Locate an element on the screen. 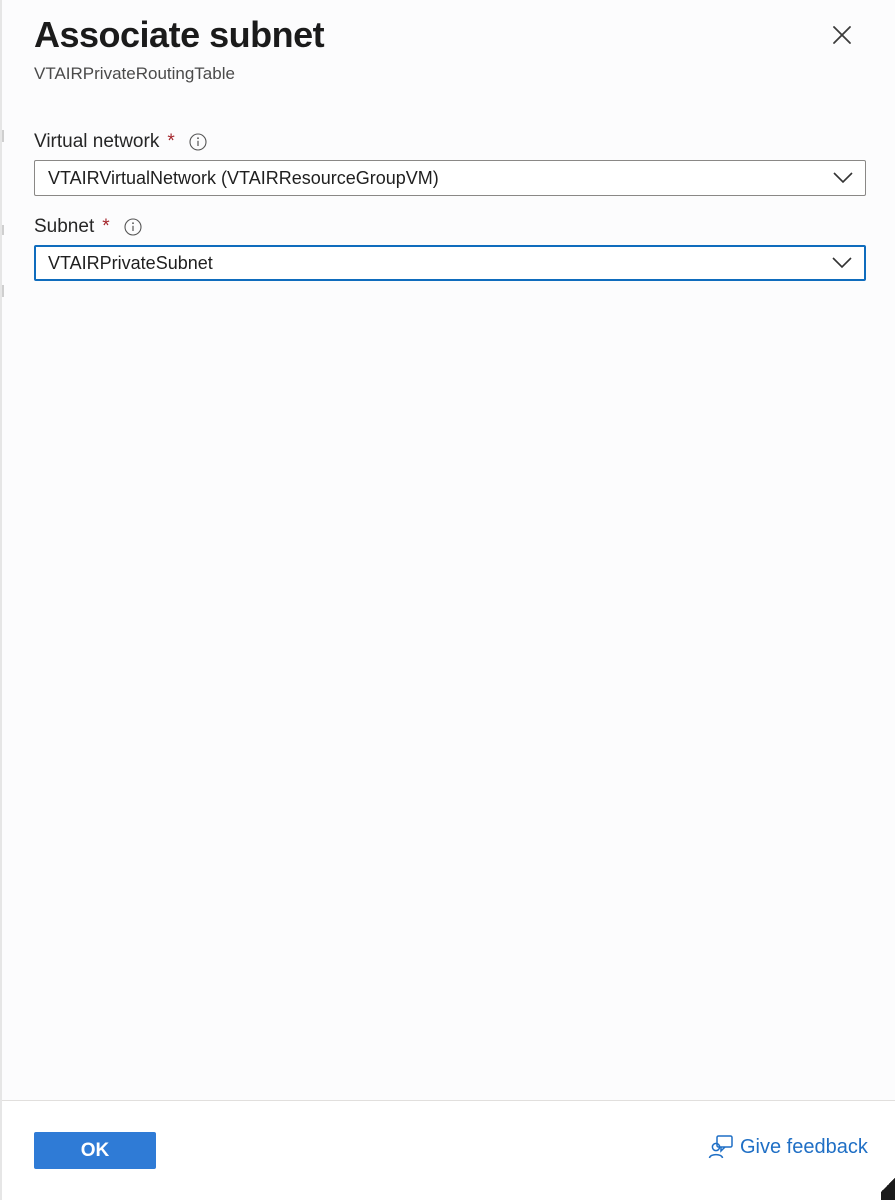 Image resolution: width=895 pixels, height=1200 pixels. subnet-label-row: Subnet * is located at coordinates (88, 227).